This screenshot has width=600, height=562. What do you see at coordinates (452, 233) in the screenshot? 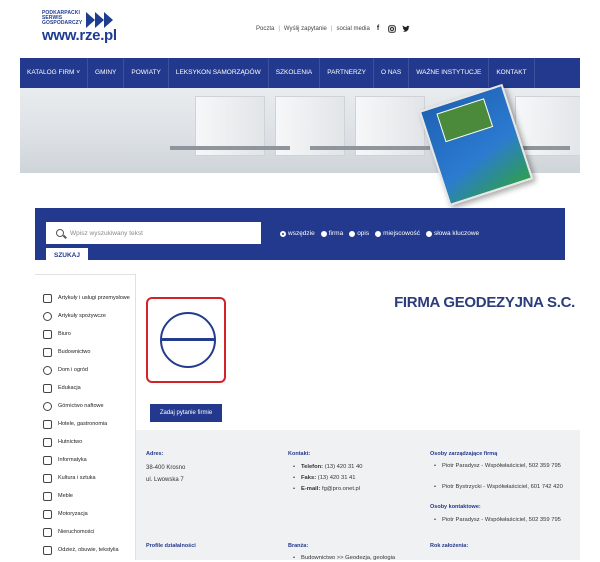
I see `radio-slowa-kluczowe: słowa kluczowe` at bounding box center [452, 233].